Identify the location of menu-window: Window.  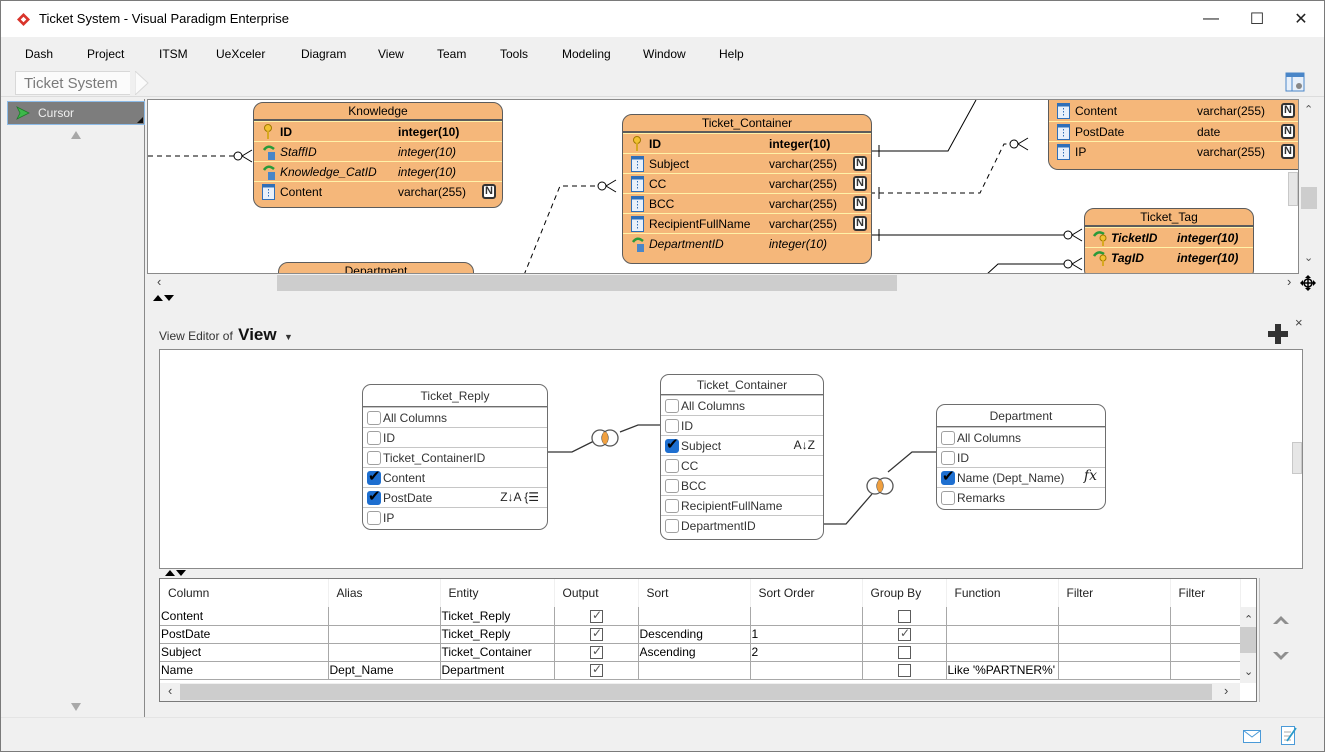
(664, 54).